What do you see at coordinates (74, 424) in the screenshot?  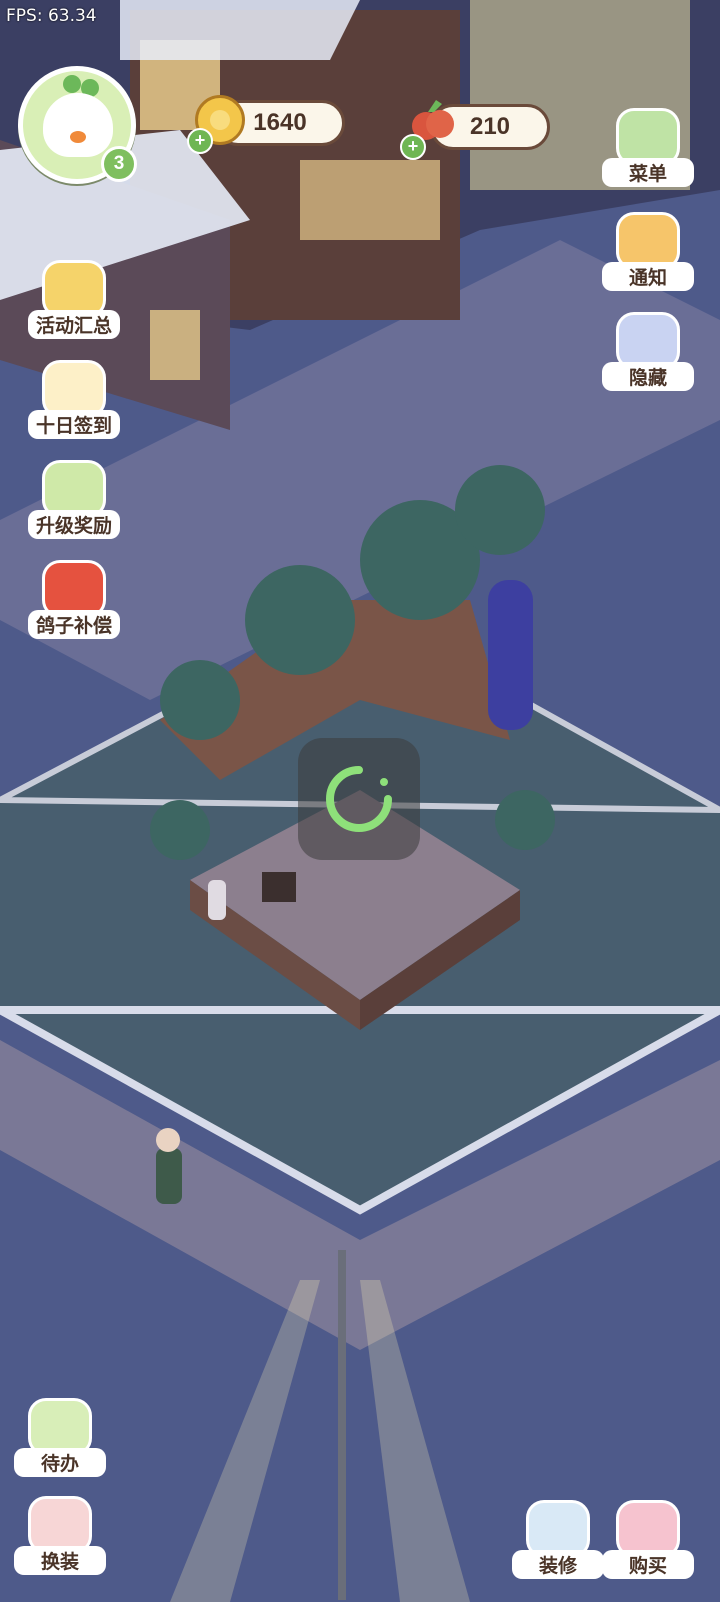 I see `ten-day-checkin-label: 十日签到` at bounding box center [74, 424].